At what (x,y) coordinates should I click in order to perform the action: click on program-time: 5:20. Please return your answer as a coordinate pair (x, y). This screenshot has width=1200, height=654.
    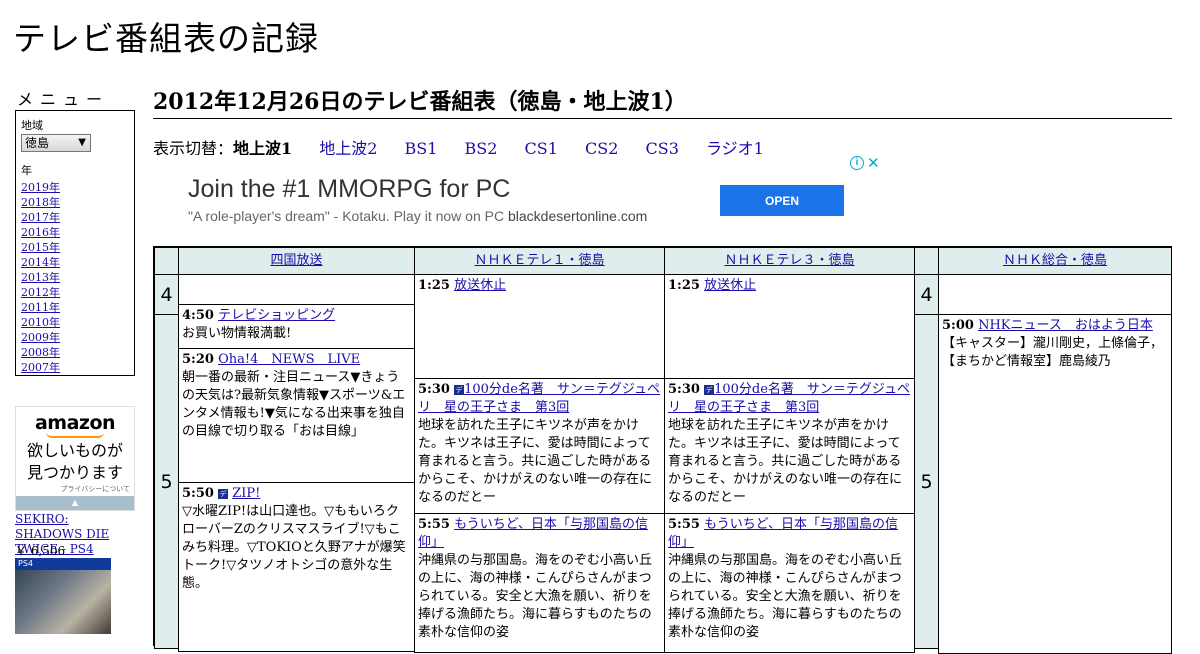
    Looking at the image, I should click on (198, 359).